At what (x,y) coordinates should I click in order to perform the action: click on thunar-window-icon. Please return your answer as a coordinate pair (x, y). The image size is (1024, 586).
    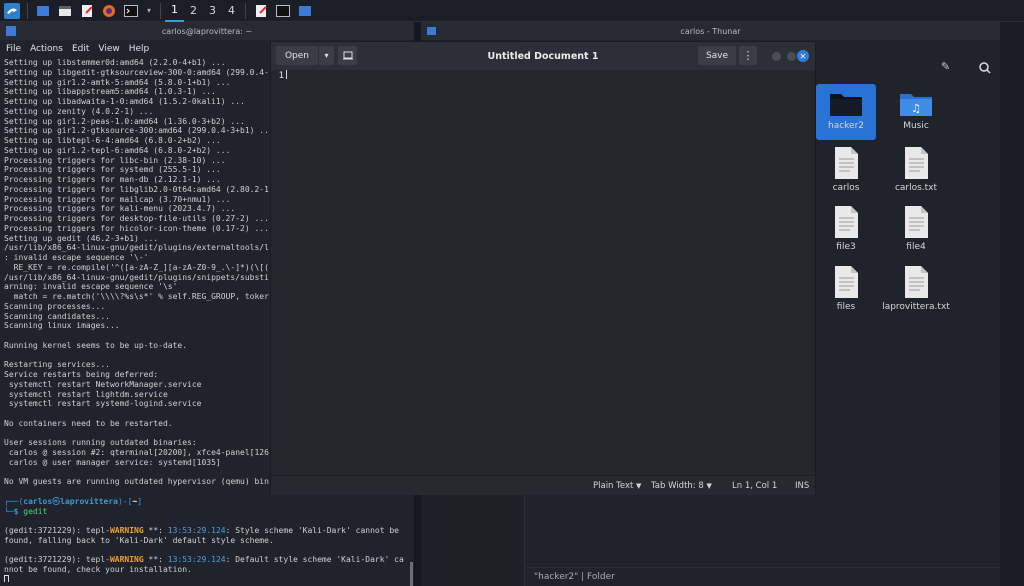
    Looking at the image, I should click on (431, 31).